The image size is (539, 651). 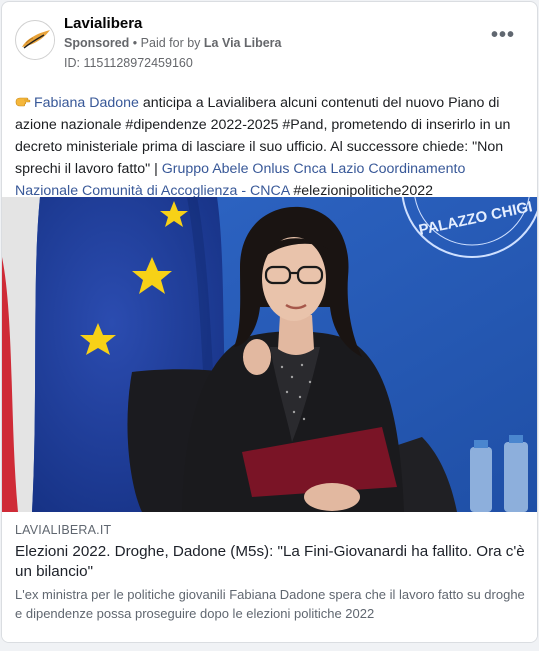 I want to click on payer-name: La Via Libera, so click(x=243, y=43).